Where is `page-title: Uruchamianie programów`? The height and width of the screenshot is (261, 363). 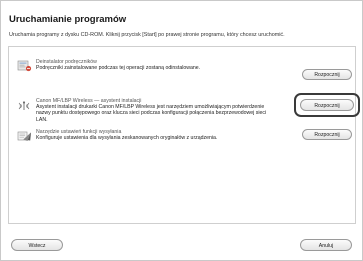
page-title: Uruchamianie programów is located at coordinates (68, 19).